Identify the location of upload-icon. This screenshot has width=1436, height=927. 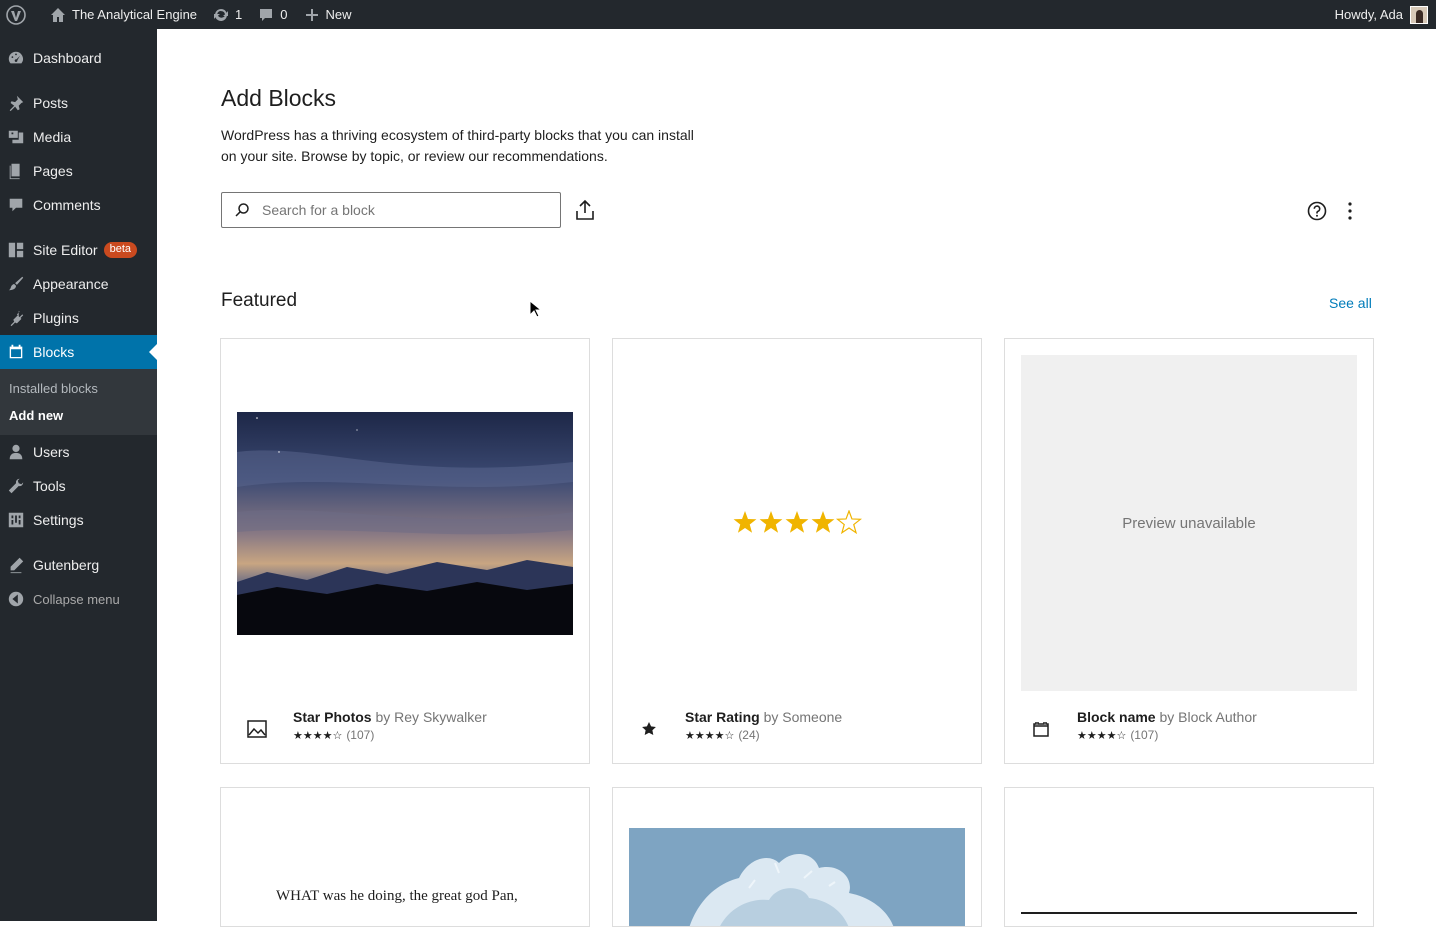
(585, 210).